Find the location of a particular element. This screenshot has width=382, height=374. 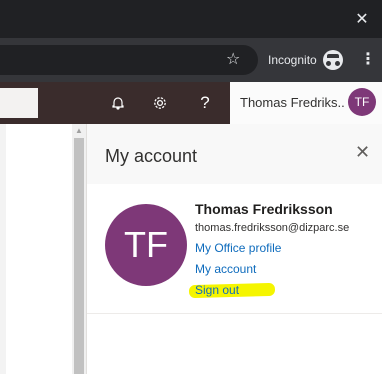

incognito-label: Incognito is located at coordinates (292, 60).